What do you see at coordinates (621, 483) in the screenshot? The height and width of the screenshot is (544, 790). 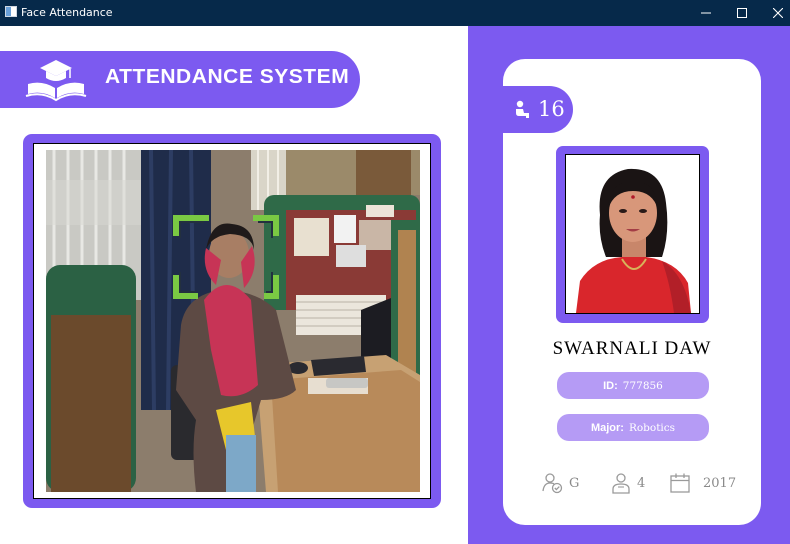 I see `user-icon` at bounding box center [621, 483].